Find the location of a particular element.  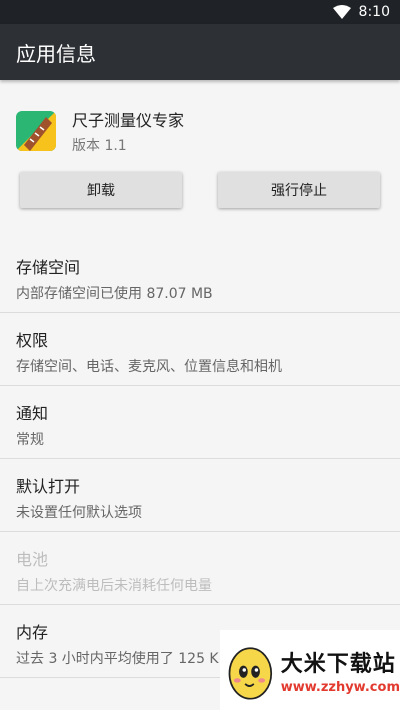

app-info: 尺子测量仪专家 版本 1.1 is located at coordinates (128, 131).